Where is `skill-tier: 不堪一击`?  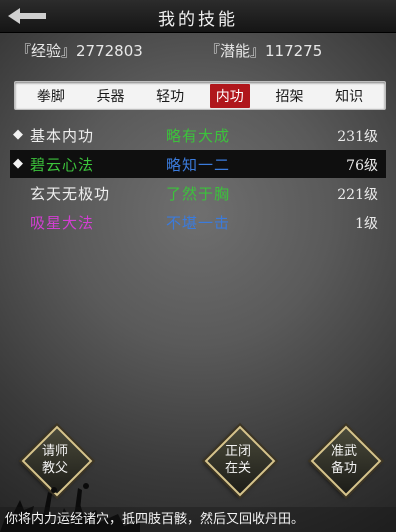 skill-tier: 不堪一击 is located at coordinates (198, 223).